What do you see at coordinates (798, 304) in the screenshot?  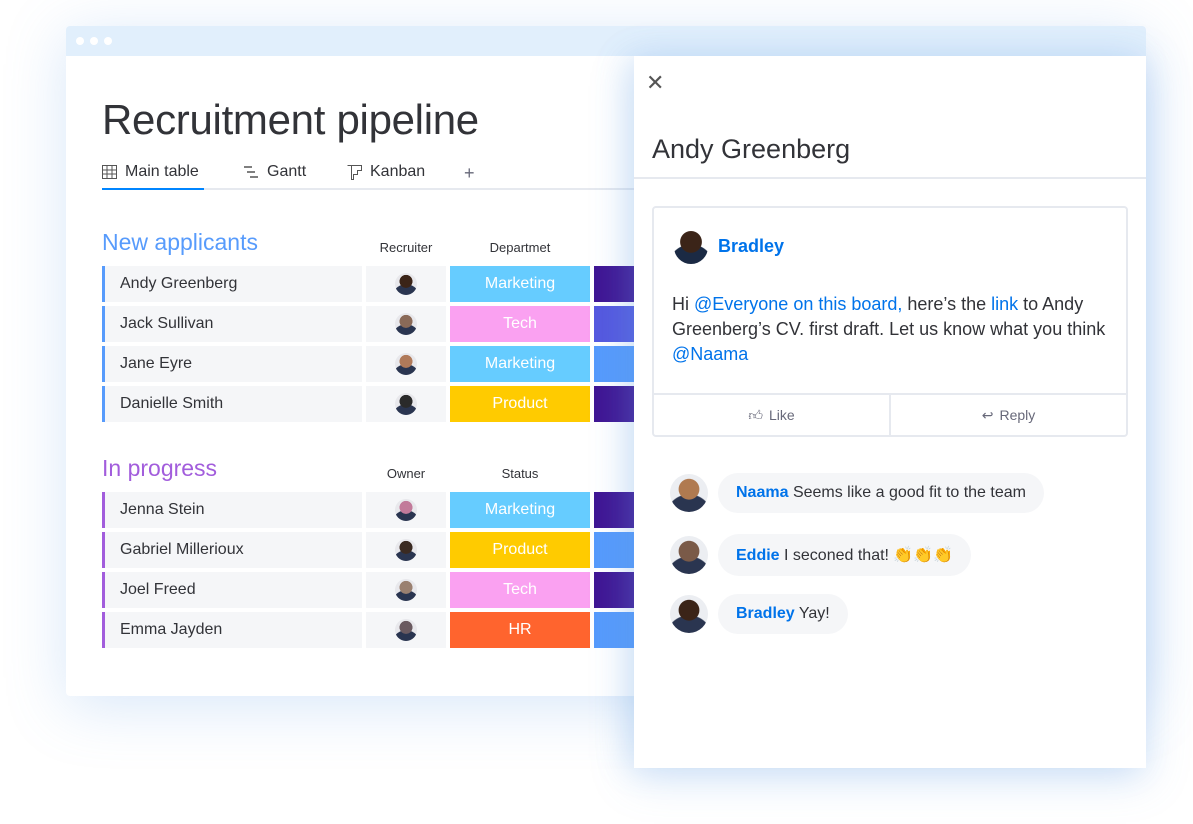 I see `mention-everyone: @Everyone on this board,` at bounding box center [798, 304].